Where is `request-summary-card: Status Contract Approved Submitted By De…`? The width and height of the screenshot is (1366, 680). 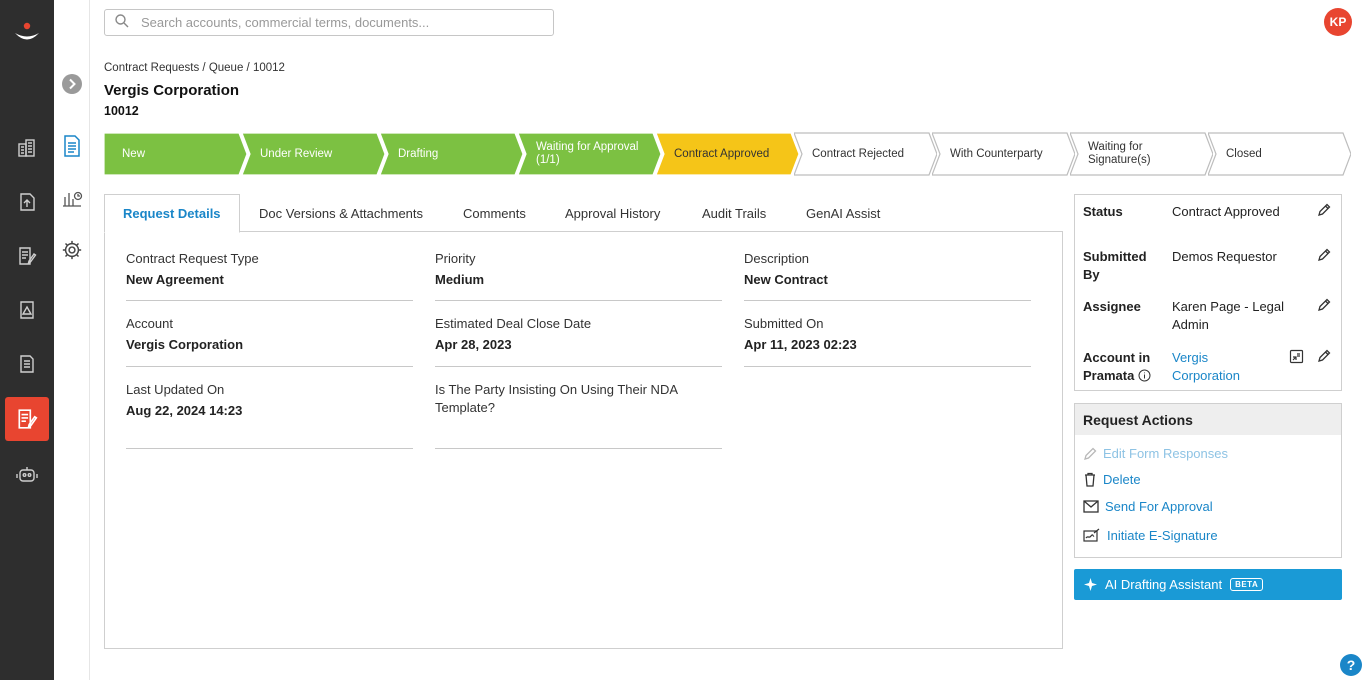 request-summary-card: Status Contract Approved Submitted By De… is located at coordinates (1208, 292).